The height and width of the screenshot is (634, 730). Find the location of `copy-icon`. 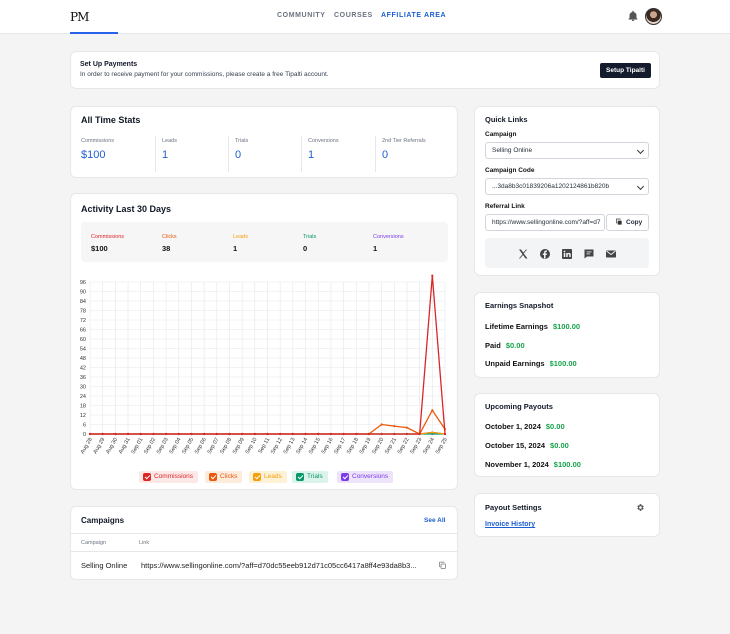

copy-icon is located at coordinates (442, 565).